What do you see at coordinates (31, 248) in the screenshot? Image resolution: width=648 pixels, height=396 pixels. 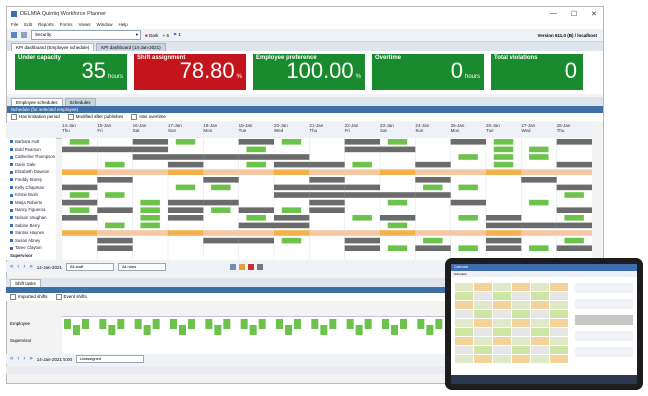 I see `employee-row: Taree Clayton` at bounding box center [31, 248].